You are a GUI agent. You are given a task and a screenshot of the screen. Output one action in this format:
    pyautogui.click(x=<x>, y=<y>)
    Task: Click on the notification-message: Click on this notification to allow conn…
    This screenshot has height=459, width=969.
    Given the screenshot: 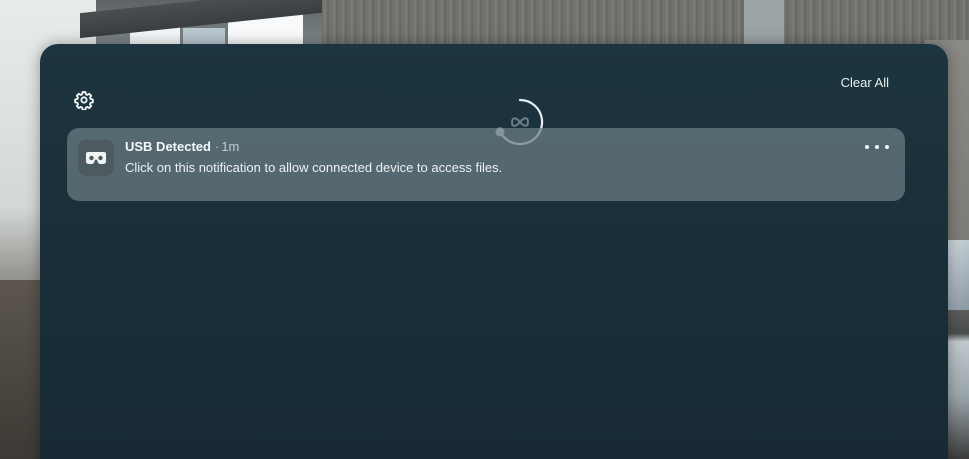 What is the action you would take?
    pyautogui.click(x=314, y=167)
    